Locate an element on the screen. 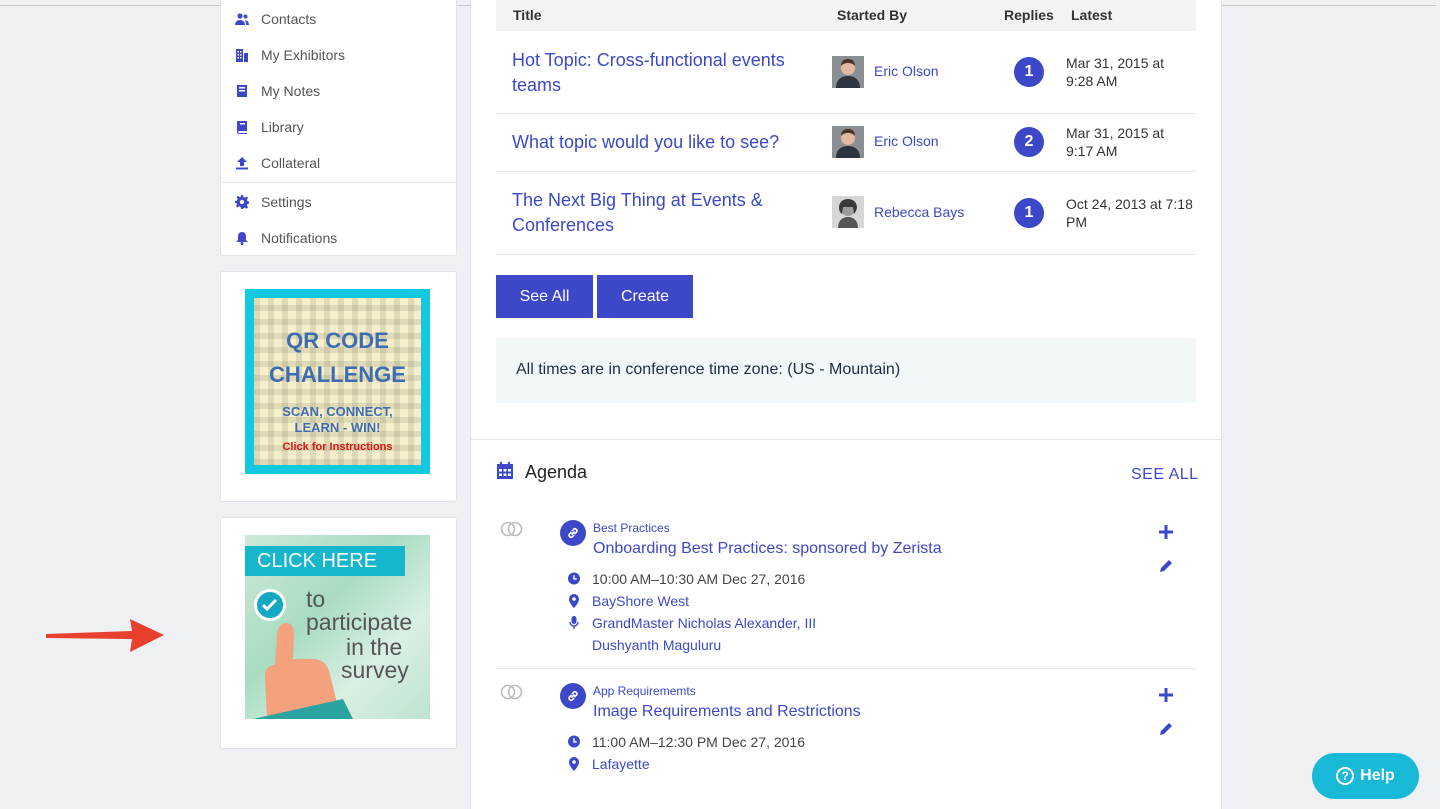 The image size is (1440, 809). survey-promo-card: CLICK HERE to participate in the survey is located at coordinates (338, 633).